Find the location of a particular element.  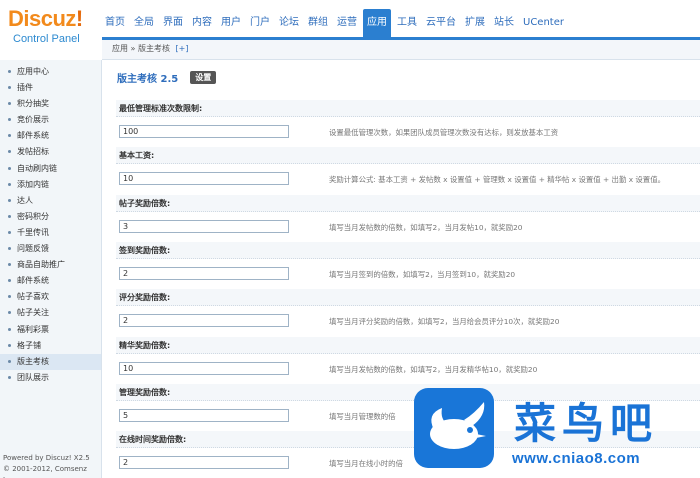

top-nav-item: 内容 is located at coordinates (202, 23).